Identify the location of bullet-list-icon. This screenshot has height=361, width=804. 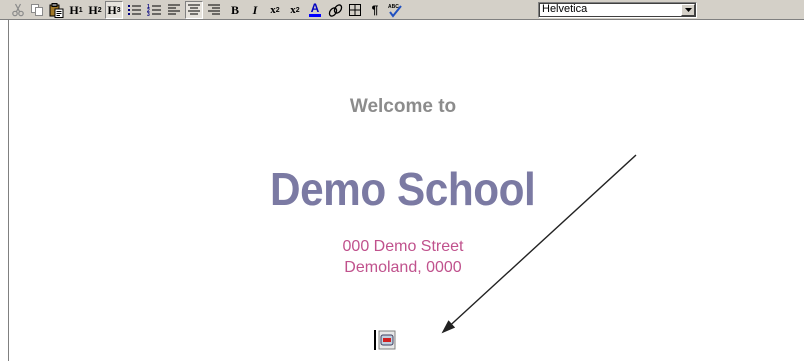
(134, 10).